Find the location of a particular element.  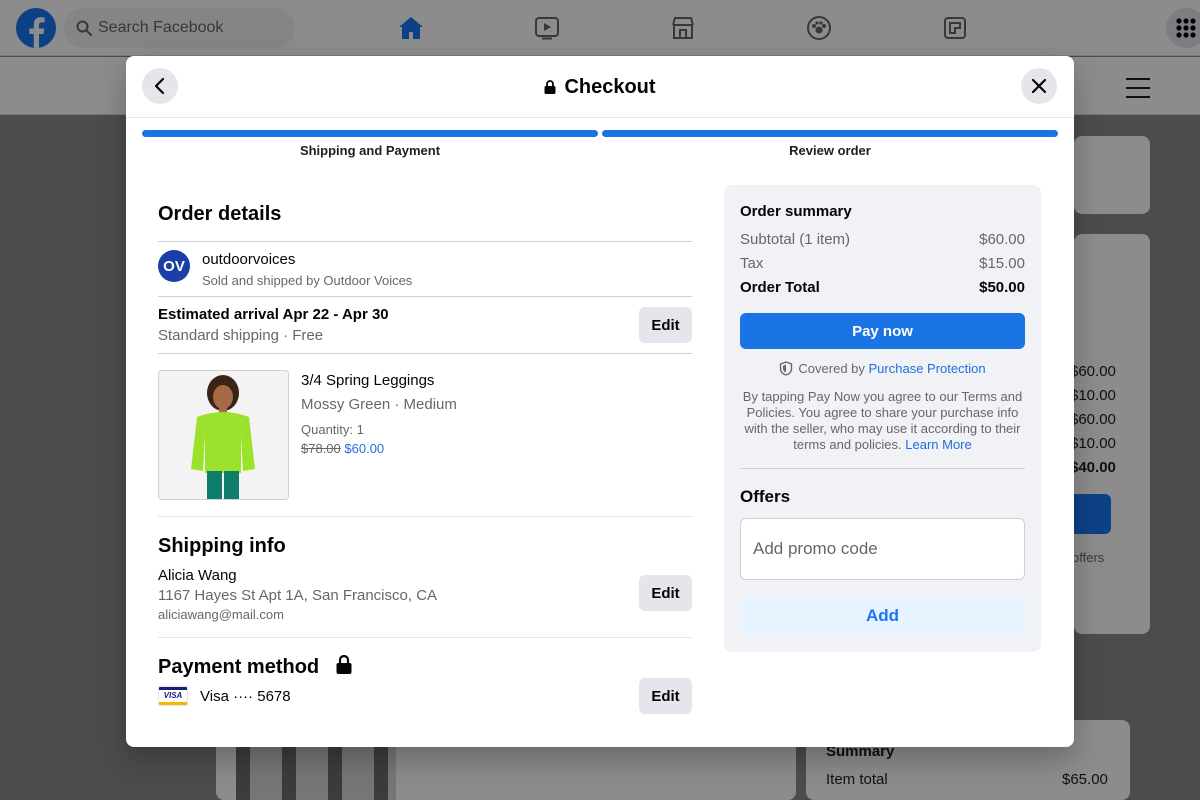

promo-code-input is located at coordinates (882, 549).